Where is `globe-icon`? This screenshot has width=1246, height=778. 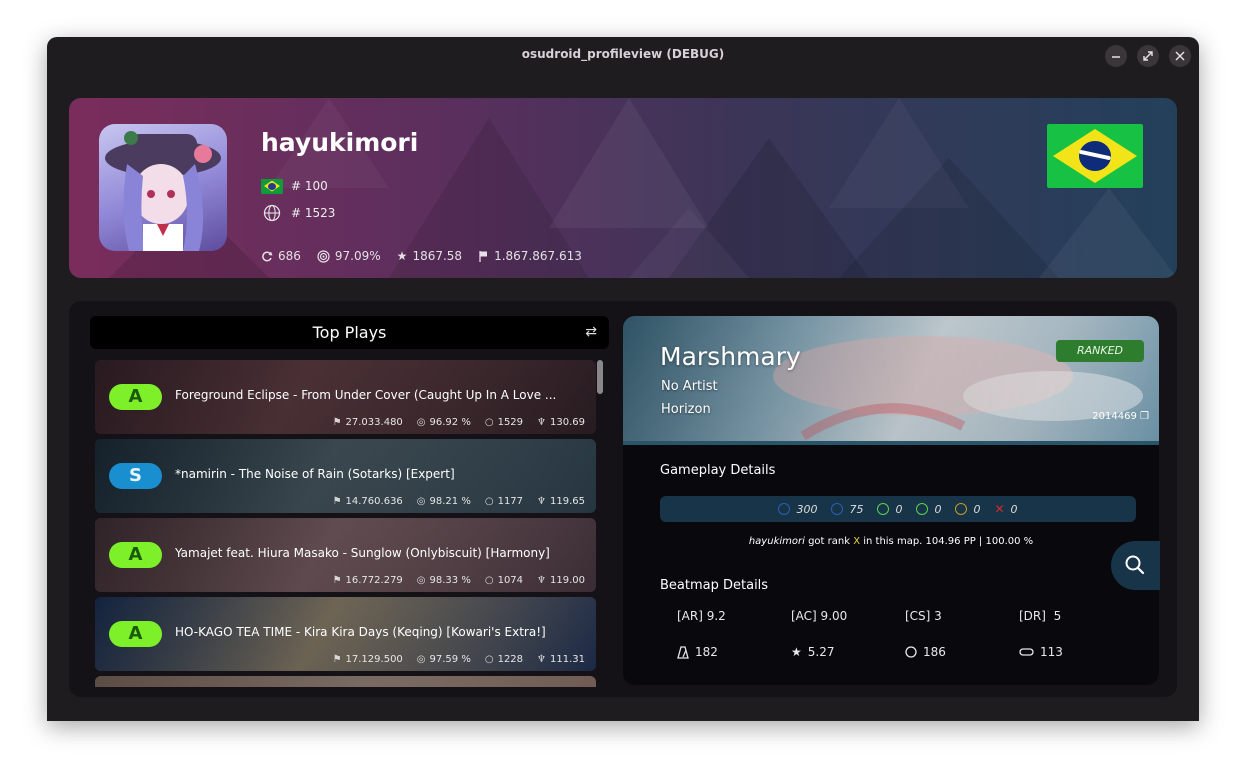 globe-icon is located at coordinates (272, 213).